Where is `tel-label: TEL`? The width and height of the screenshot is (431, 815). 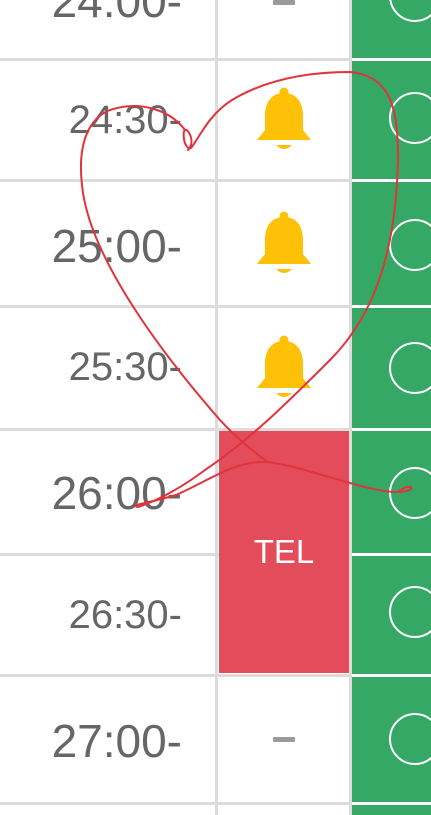
tel-label: TEL is located at coordinates (284, 551).